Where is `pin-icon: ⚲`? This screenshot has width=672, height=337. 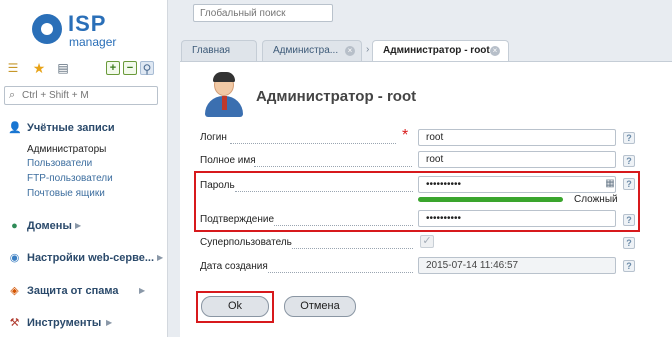
pin-icon: ⚲ is located at coordinates (147, 68).